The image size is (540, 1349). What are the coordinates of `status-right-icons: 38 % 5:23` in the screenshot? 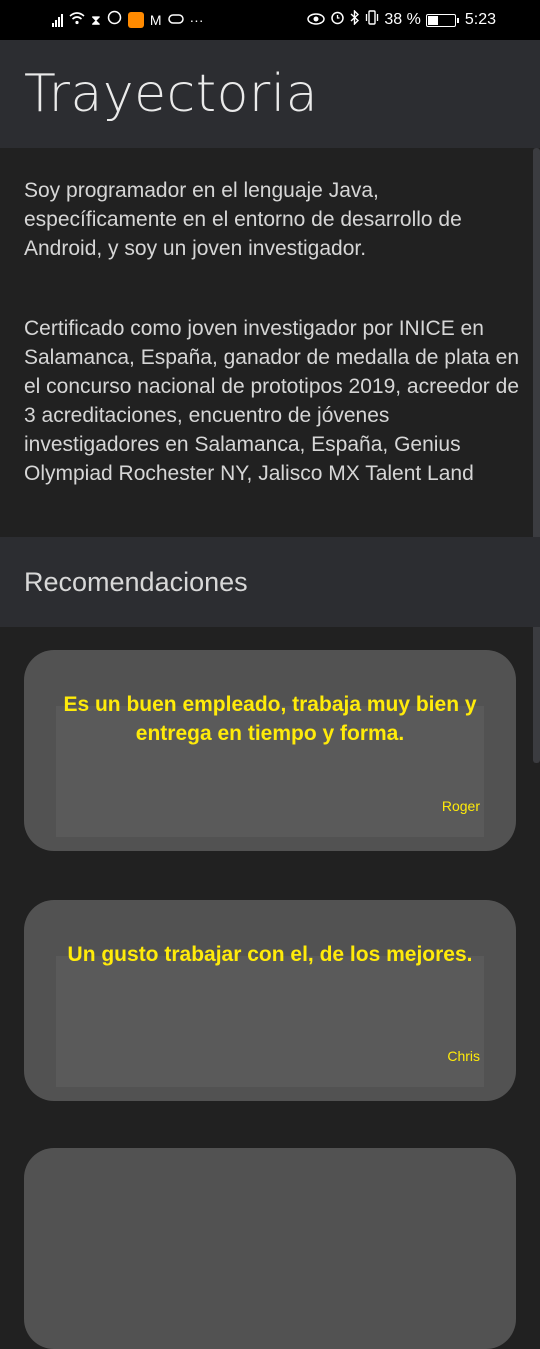 It's located at (401, 19).